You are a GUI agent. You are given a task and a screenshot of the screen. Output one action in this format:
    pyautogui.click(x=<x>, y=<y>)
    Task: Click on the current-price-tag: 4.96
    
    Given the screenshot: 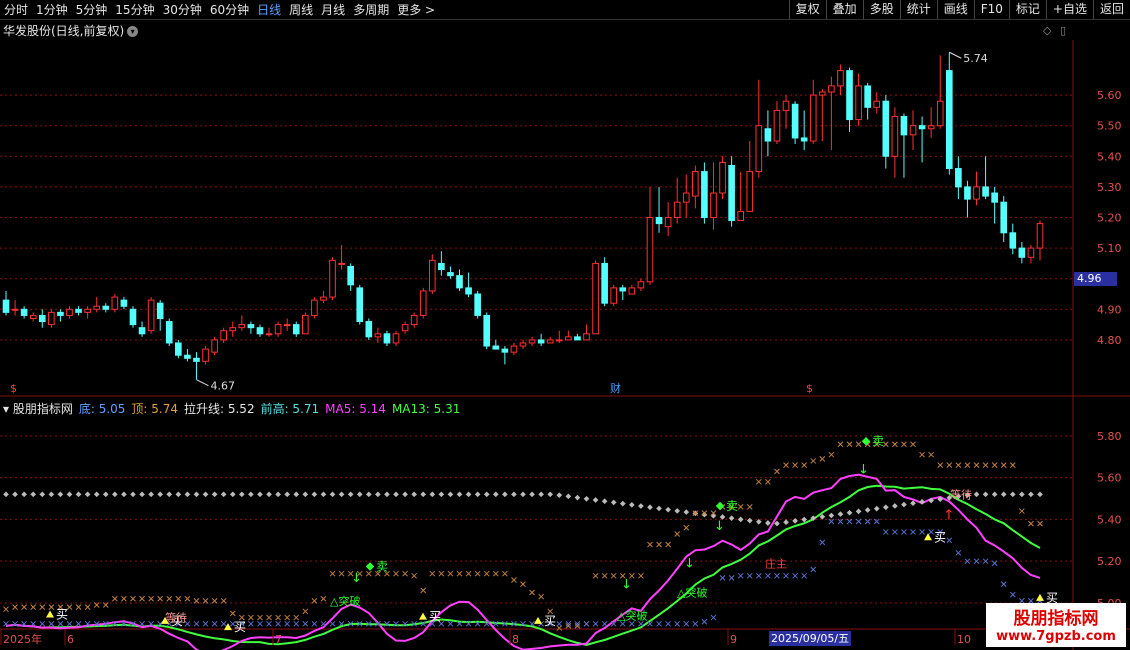 What is the action you would take?
    pyautogui.click(x=1095, y=279)
    